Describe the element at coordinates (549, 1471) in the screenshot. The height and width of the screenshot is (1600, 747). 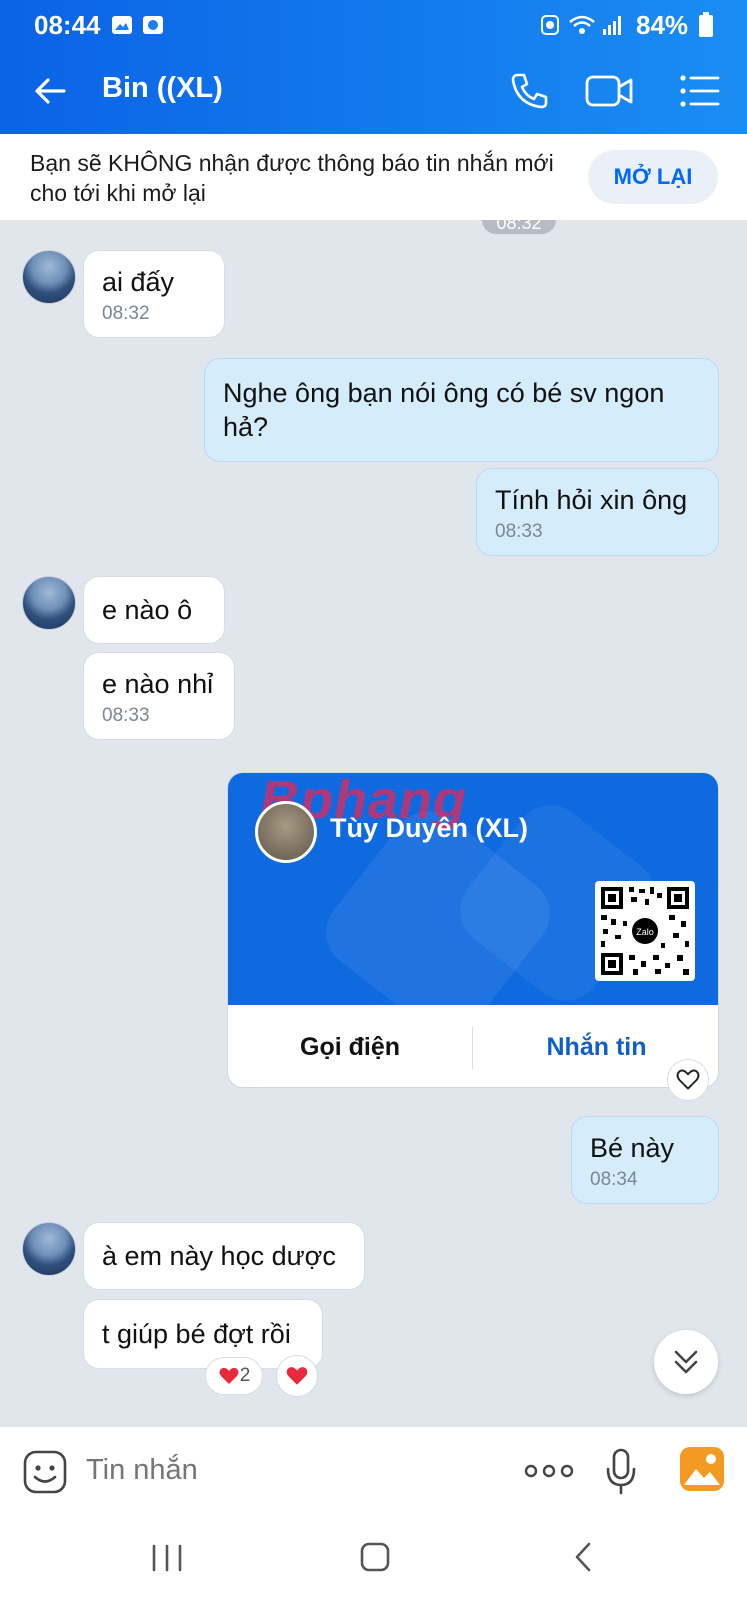
I see `more-dots-icon` at that location.